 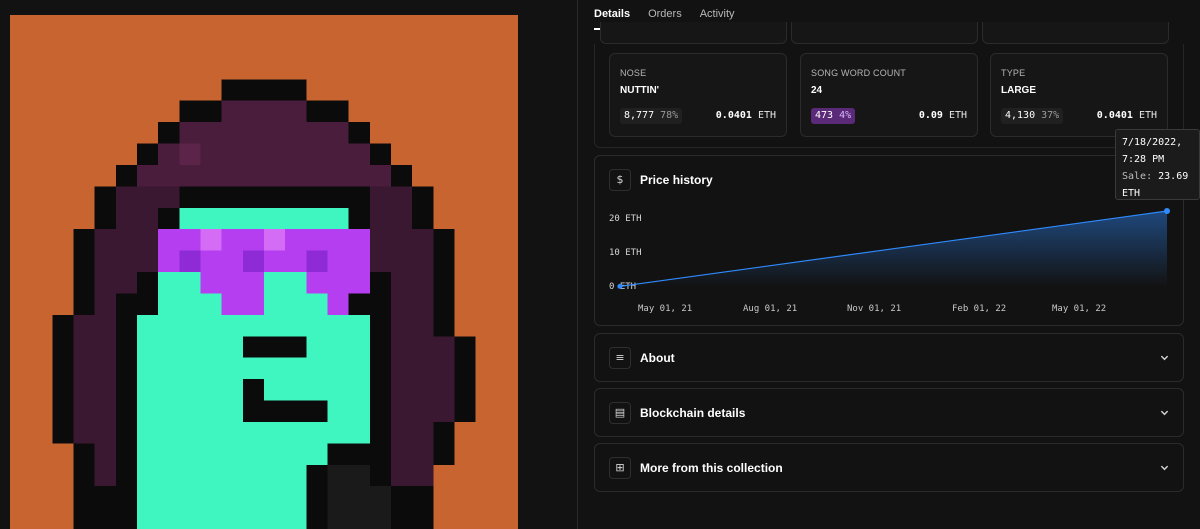 I want to click on trait-floor-price: 0.09 ETH, so click(x=942, y=115).